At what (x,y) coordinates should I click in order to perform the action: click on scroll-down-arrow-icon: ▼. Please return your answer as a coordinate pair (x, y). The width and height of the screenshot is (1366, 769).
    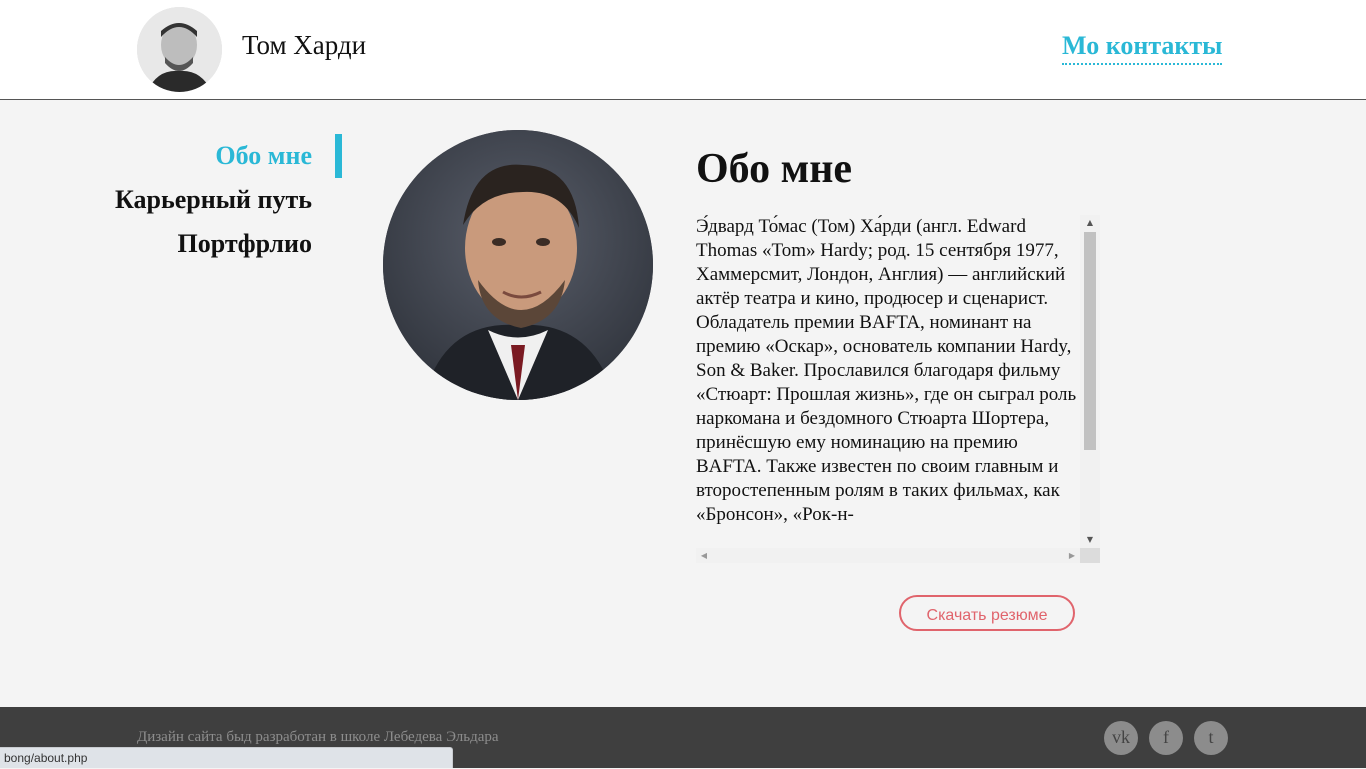
    Looking at the image, I should click on (1090, 540).